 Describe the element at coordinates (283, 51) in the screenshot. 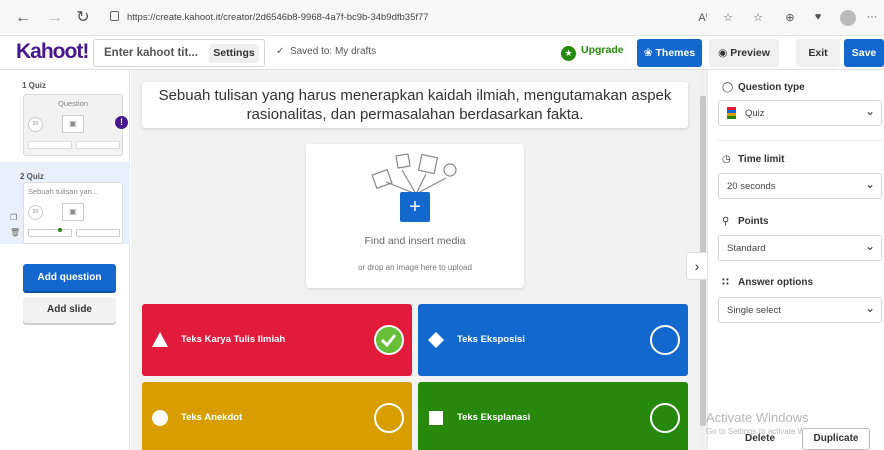

I see `check-icon: ✓` at that location.